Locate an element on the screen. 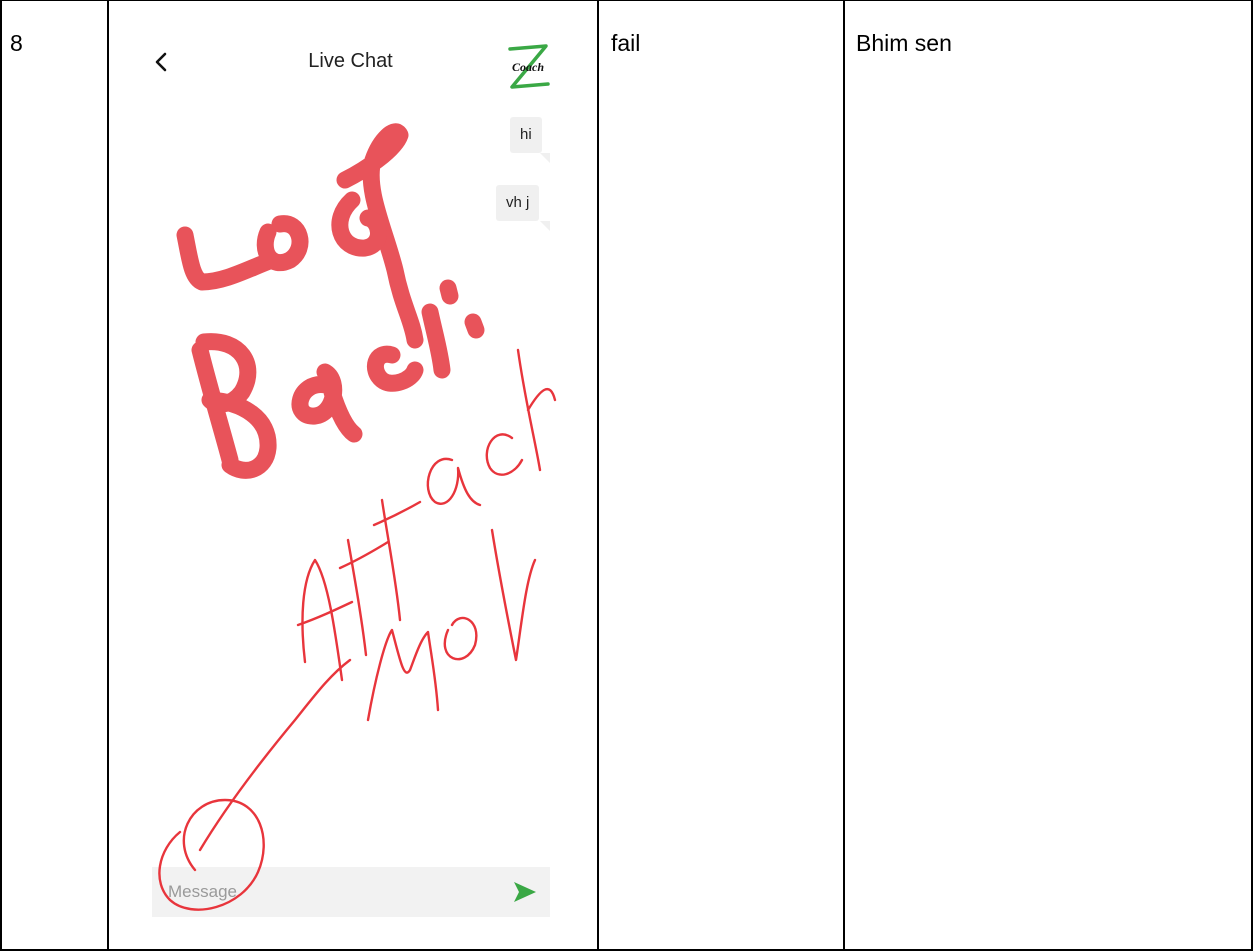 This screenshot has height=951, width=1253. tester-cell: Bhim sen is located at coordinates (904, 43).